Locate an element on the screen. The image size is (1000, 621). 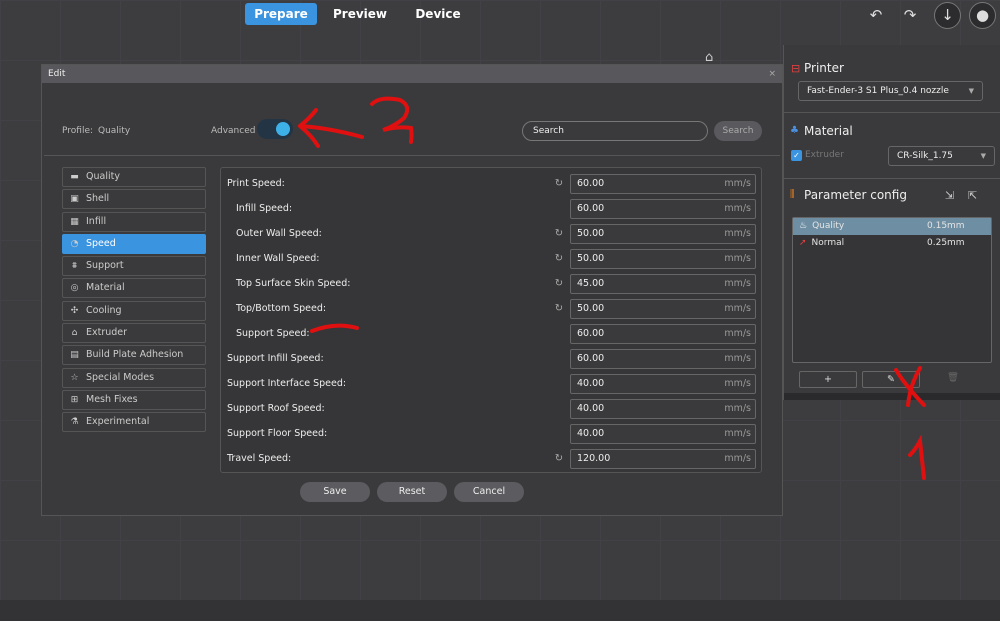
setting-value: 40.00 is located at coordinates (591, 408).